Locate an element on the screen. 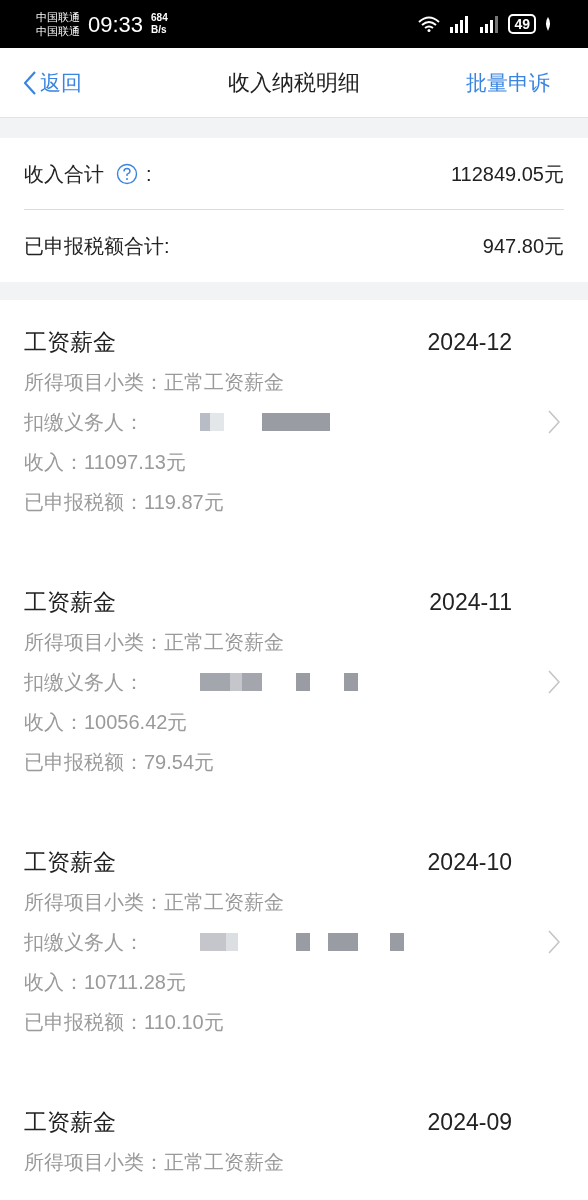 This screenshot has height=1200, width=588. summary-colon: : is located at coordinates (149, 174).